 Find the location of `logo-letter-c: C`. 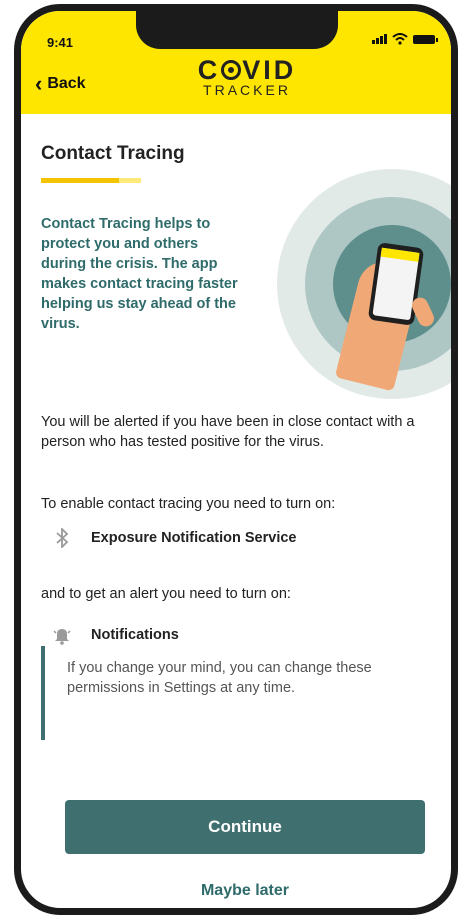

logo-letter-c: C is located at coordinates (209, 70).